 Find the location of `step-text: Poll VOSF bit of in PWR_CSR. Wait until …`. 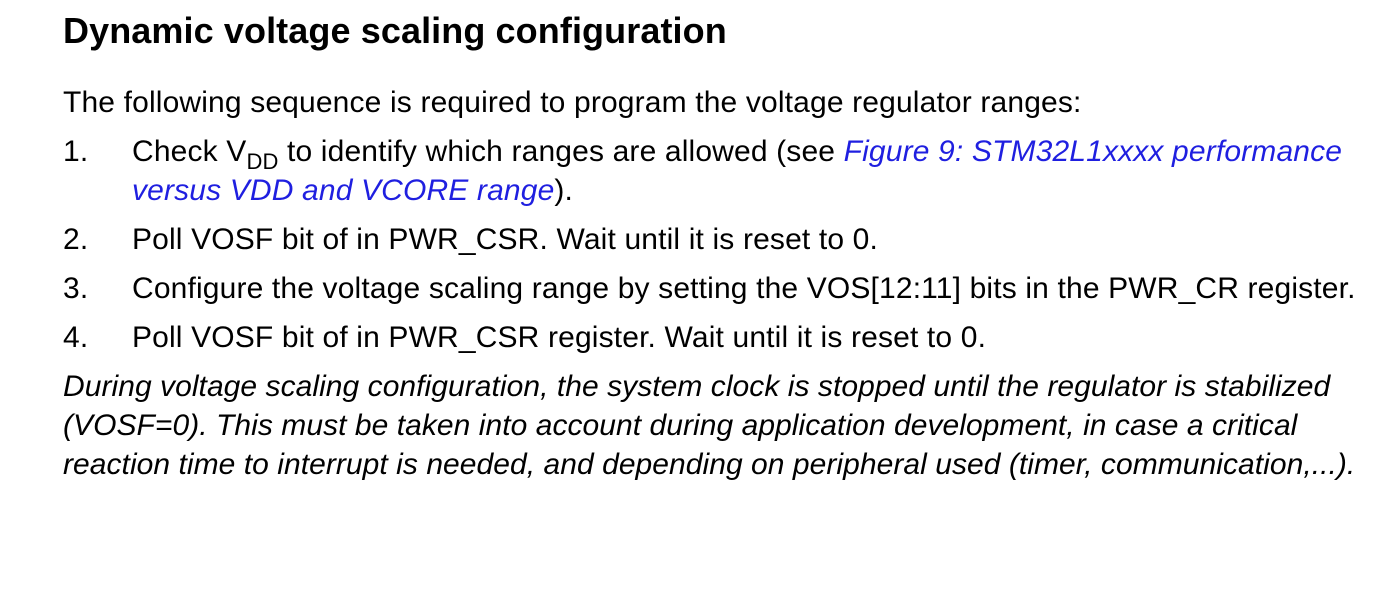

step-text: Poll VOSF bit of in PWR_CSR. Wait until … is located at coordinates (505, 239).